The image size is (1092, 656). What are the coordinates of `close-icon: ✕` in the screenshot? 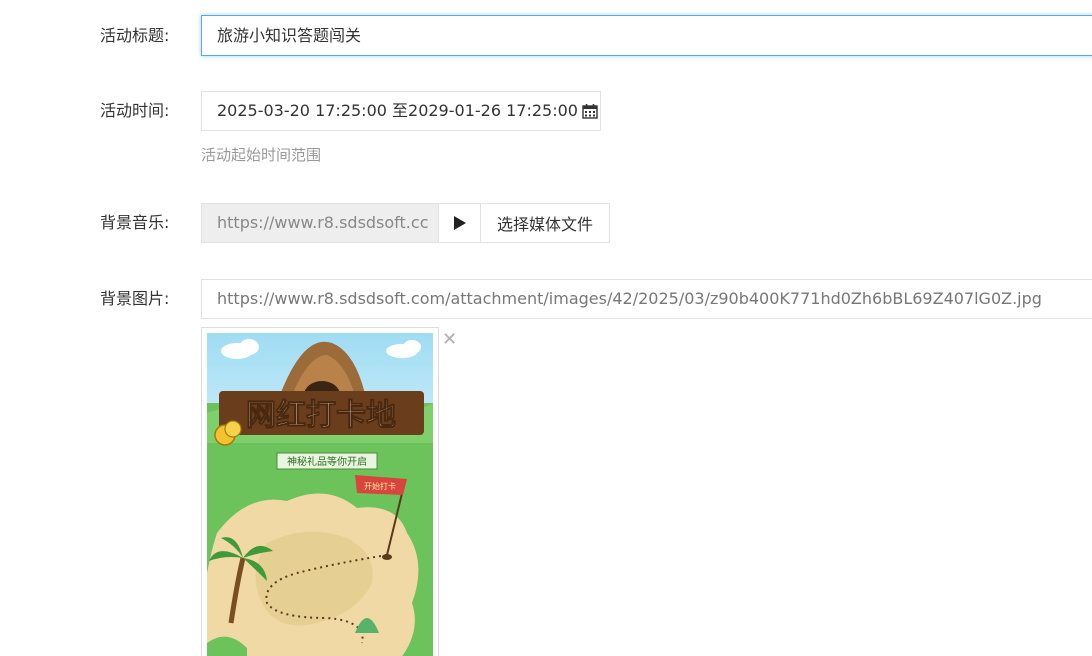 It's located at (450, 339).